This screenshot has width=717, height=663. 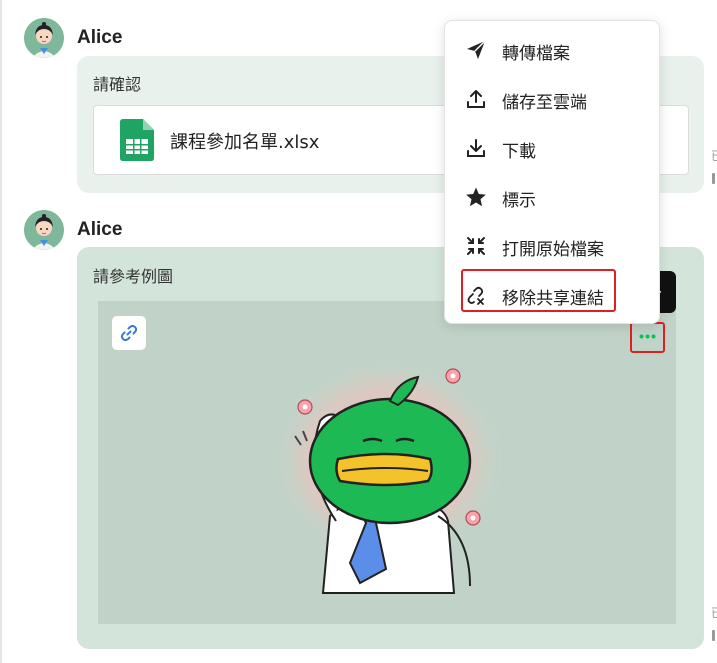 What do you see at coordinates (538, 290) in the screenshot?
I see `highlight-box` at bounding box center [538, 290].